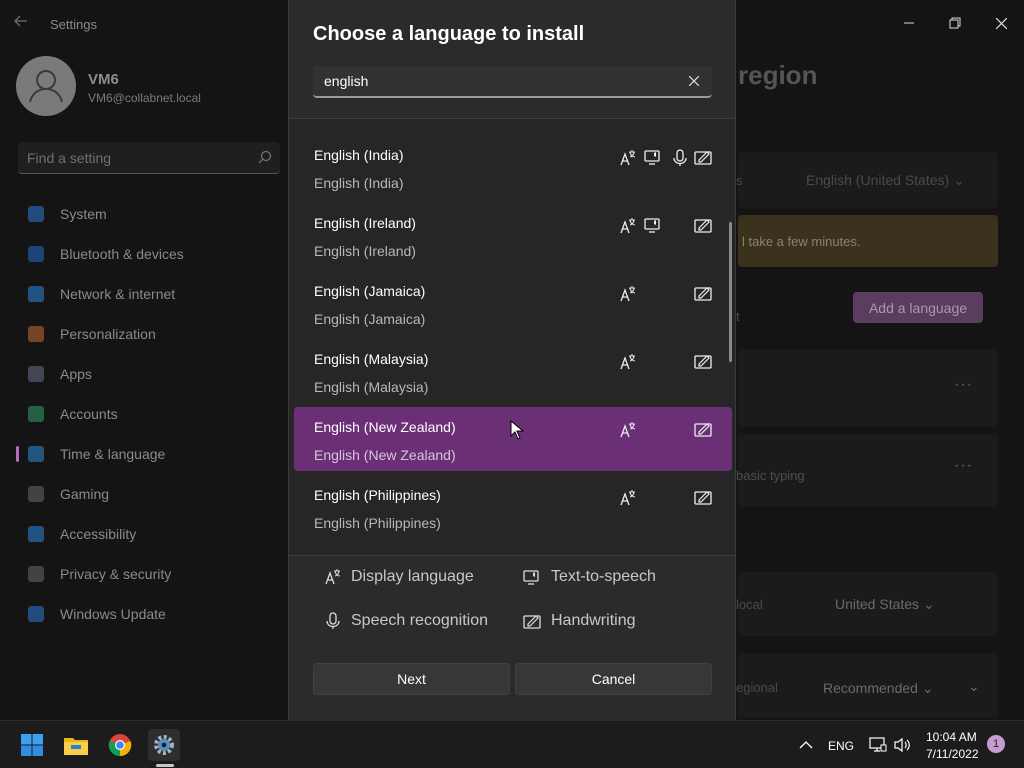  What do you see at coordinates (24, 24) in the screenshot?
I see `back-arrow-icon` at bounding box center [24, 24].